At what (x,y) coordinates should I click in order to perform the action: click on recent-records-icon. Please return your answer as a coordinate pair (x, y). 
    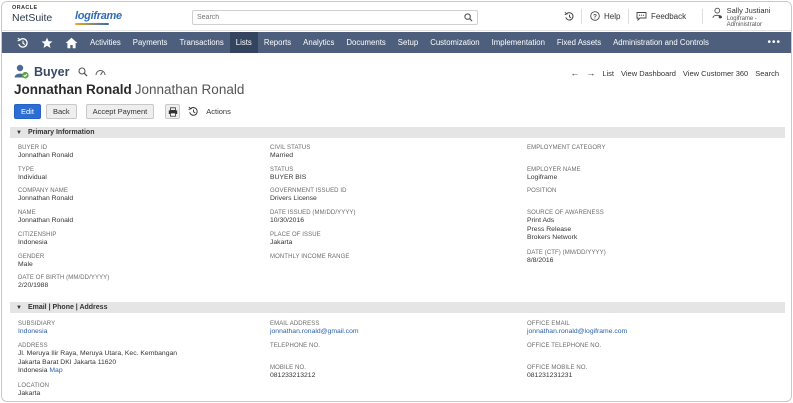
    Looking at the image, I should click on (569, 16).